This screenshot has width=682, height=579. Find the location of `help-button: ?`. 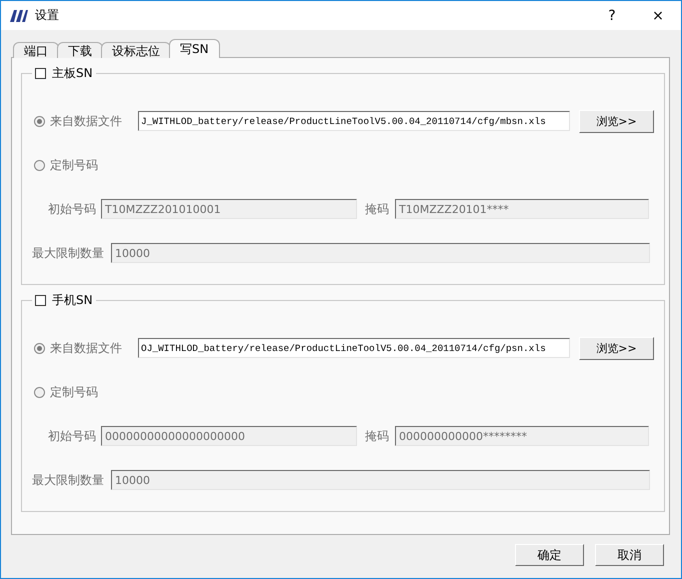

help-button: ? is located at coordinates (612, 15).